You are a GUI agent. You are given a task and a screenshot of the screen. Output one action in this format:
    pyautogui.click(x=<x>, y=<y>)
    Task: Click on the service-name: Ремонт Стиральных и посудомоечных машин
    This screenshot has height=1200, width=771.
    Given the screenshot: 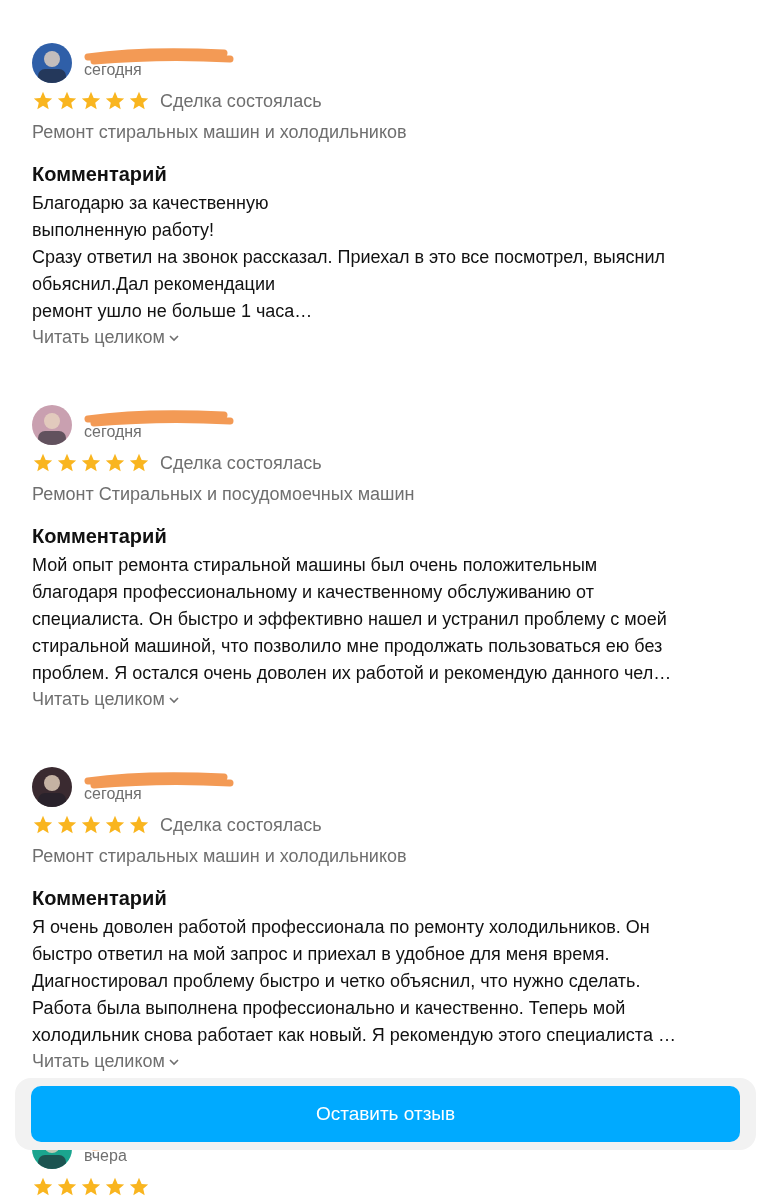 What is the action you would take?
    pyautogui.click(x=224, y=494)
    